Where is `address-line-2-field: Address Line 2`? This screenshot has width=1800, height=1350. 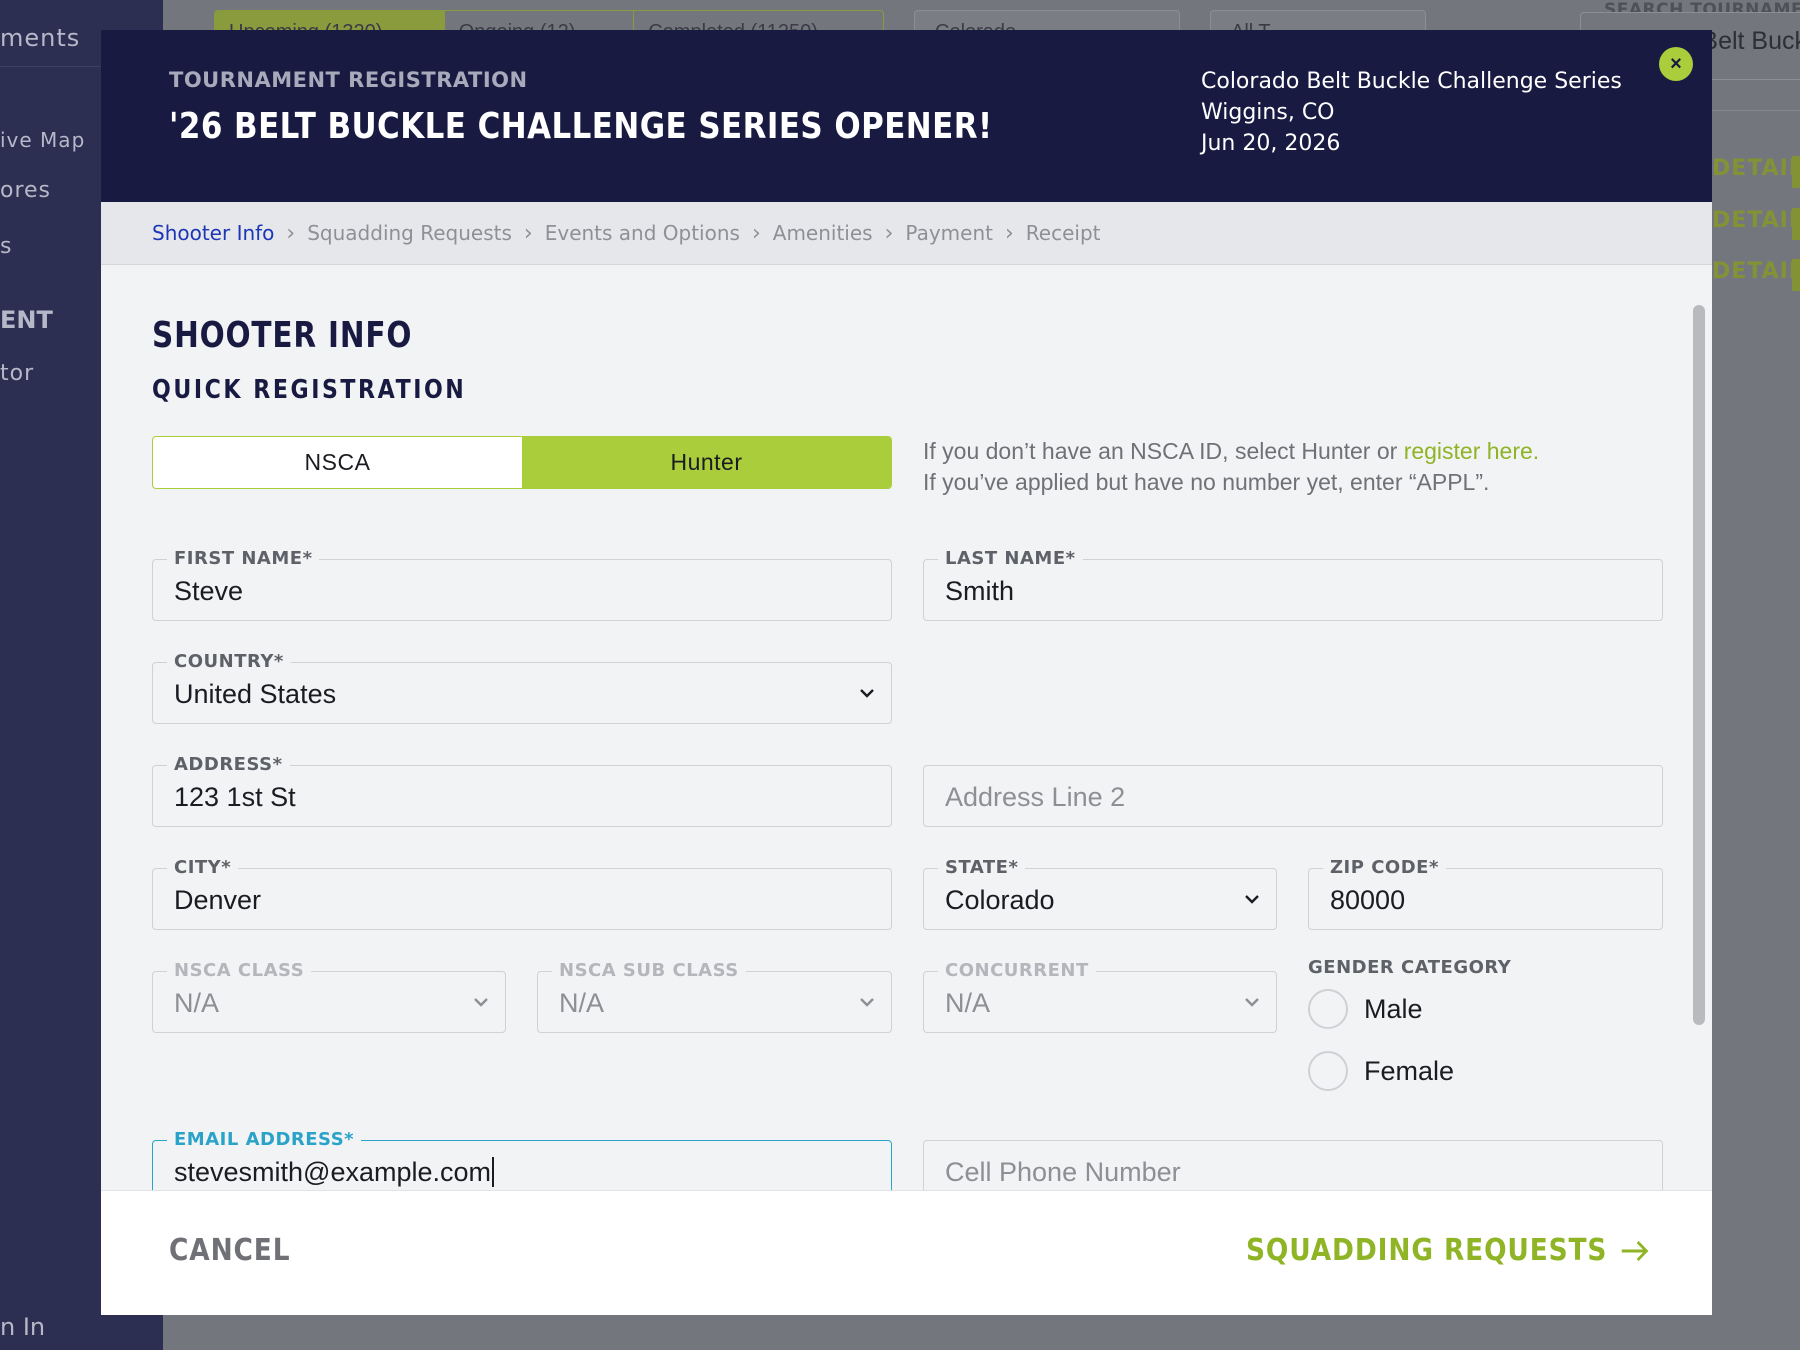
address-line-2-field: Address Line 2 is located at coordinates (1293, 796).